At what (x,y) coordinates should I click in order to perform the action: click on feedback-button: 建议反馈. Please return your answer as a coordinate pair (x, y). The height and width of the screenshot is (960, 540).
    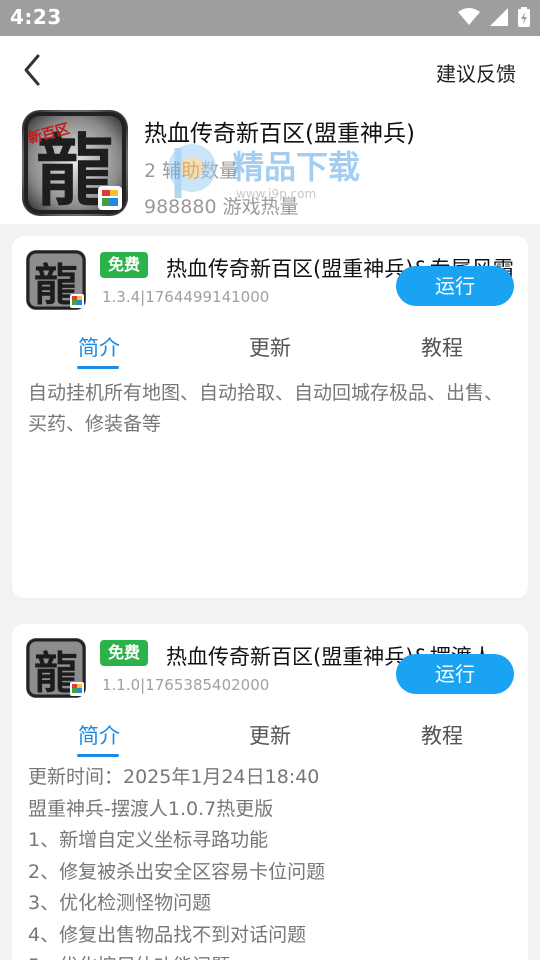
    Looking at the image, I should click on (476, 72).